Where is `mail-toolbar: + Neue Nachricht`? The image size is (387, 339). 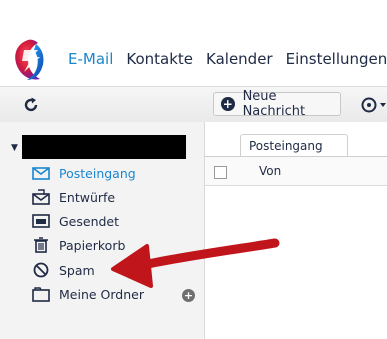 mail-toolbar: + Neue Nachricht is located at coordinates (193, 105).